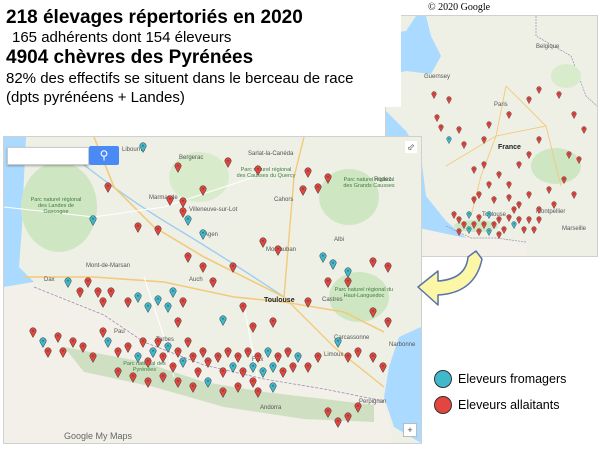 This screenshot has width=600, height=450. Describe the element at coordinates (104, 155) in the screenshot. I see `map-search-button: ⚲` at that location.